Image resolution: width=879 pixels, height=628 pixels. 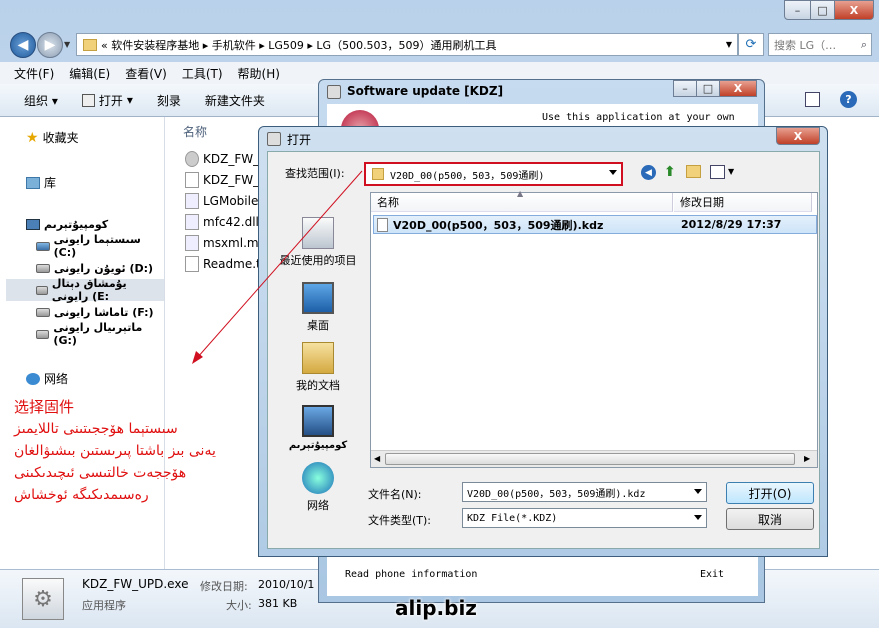 I want to click on annotation-arrow, so click(x=277, y=267).